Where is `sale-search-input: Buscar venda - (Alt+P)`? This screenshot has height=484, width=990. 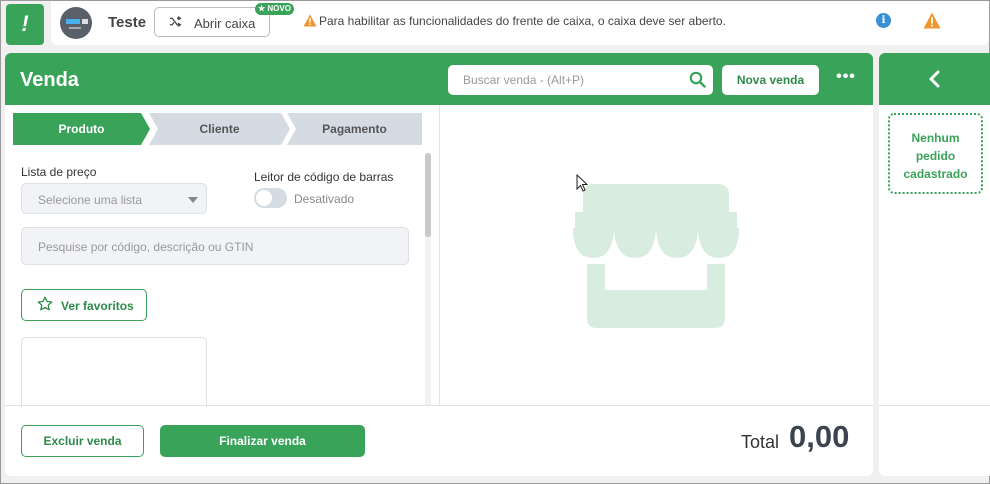
sale-search-input: Buscar venda - (Alt+P) is located at coordinates (580, 80).